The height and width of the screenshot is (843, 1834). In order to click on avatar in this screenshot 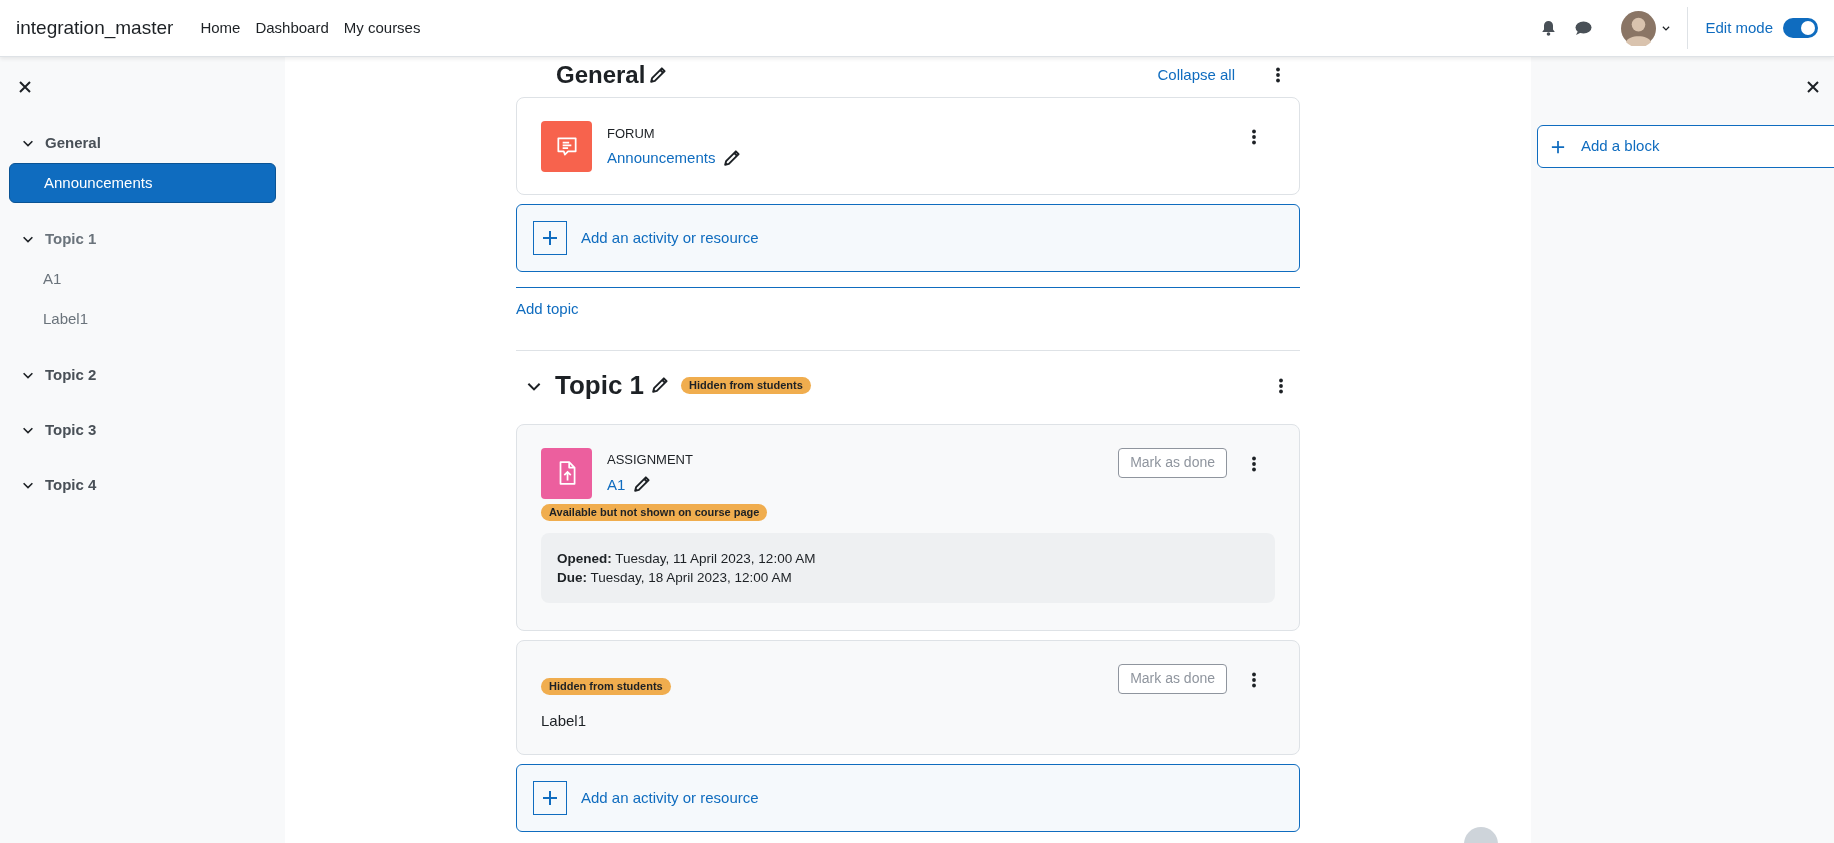, I will do `click(1639, 28)`.